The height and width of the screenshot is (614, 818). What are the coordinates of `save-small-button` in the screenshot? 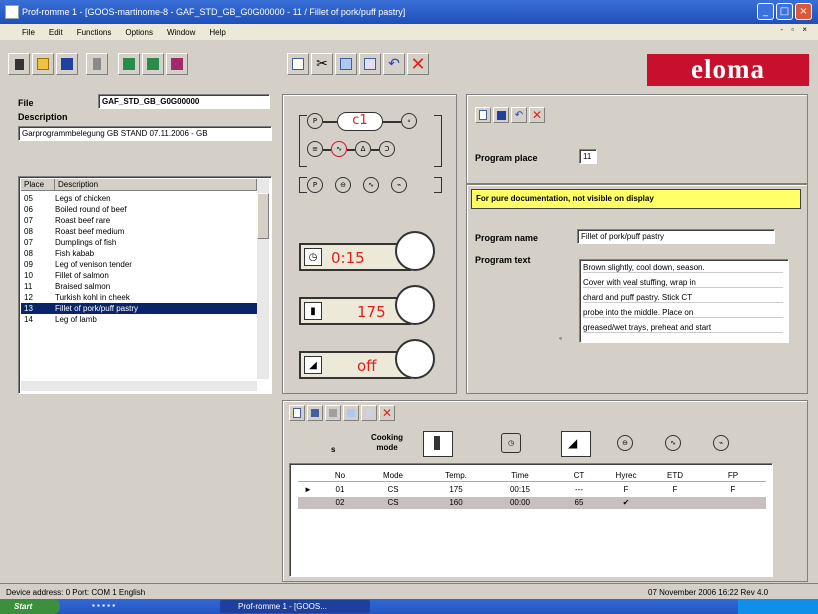 It's located at (501, 115).